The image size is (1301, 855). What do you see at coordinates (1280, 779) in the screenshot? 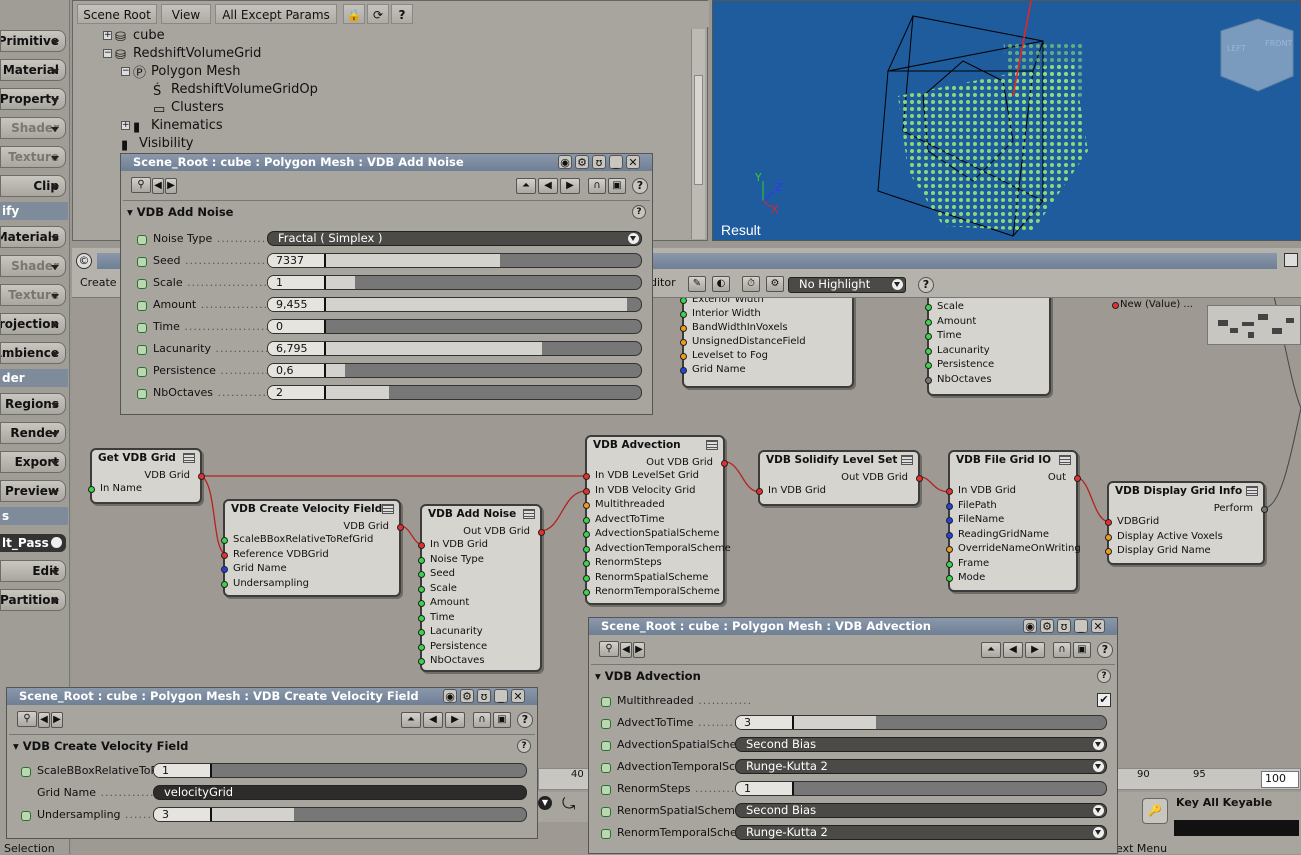
I see `end-frame-field: 100` at bounding box center [1280, 779].